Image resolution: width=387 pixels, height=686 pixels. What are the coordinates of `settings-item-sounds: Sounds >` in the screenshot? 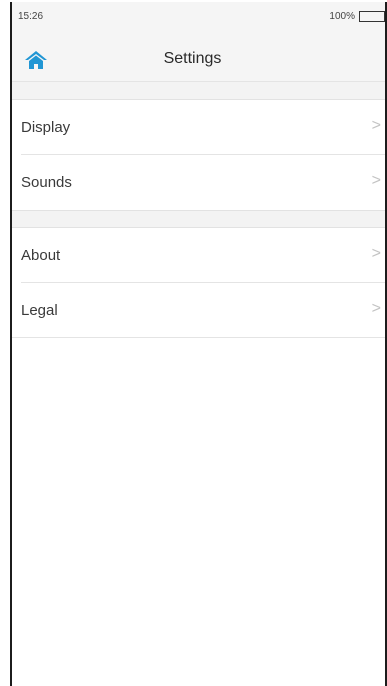 It's located at (198, 182).